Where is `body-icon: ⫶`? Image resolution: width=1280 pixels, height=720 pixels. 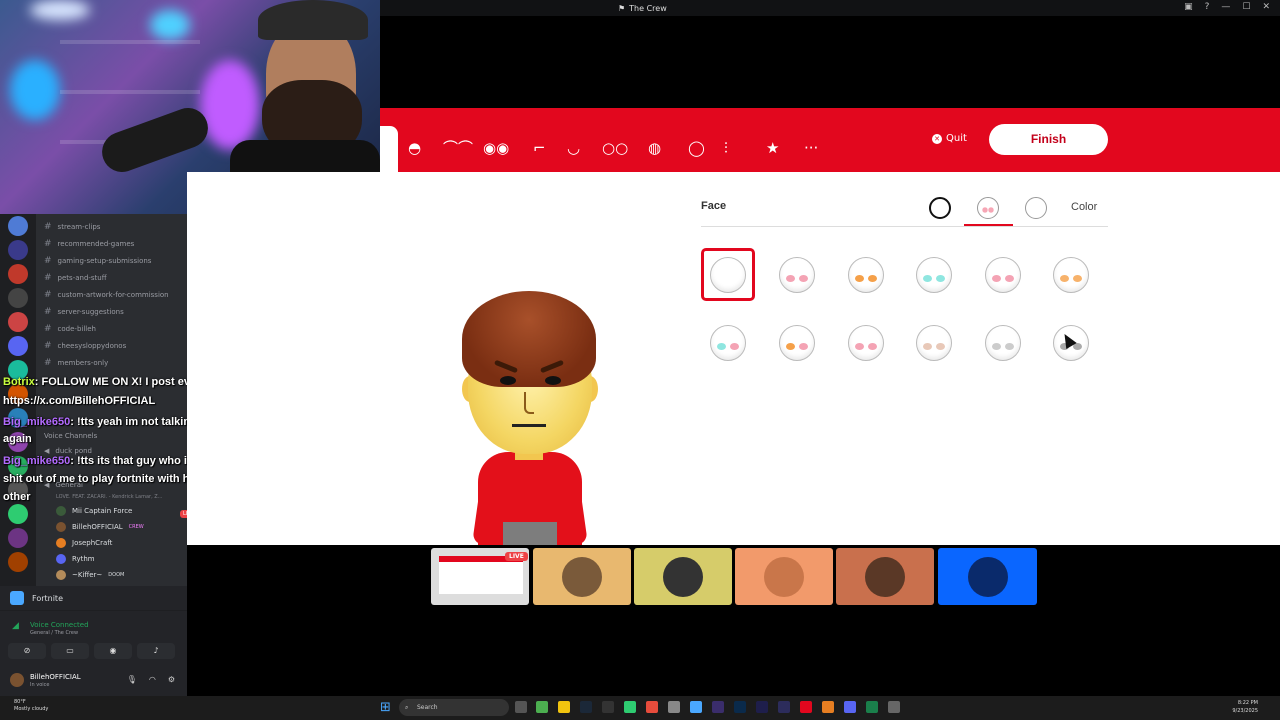
body-icon: ⫶ is located at coordinates (726, 148).